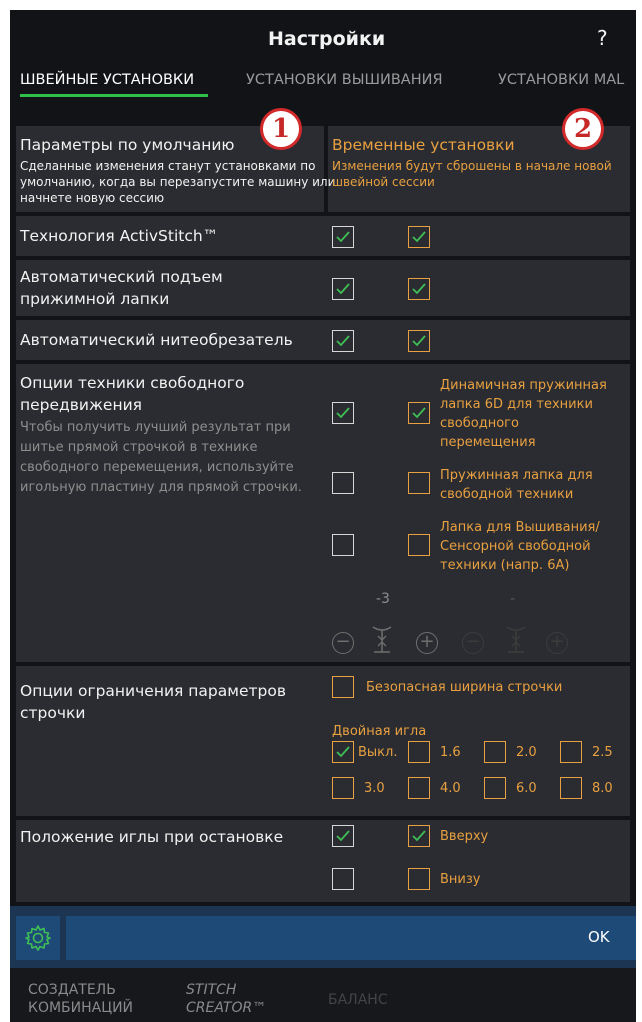 The height and width of the screenshot is (1022, 642). I want to click on twin-needle-8-0-label: 8.0, so click(602, 788).